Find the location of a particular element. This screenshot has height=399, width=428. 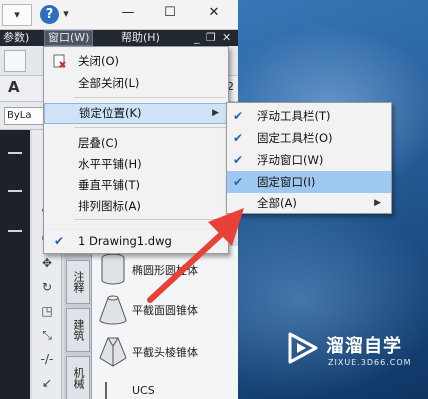

menu-window: 窗口(W) is located at coordinates (69, 38).